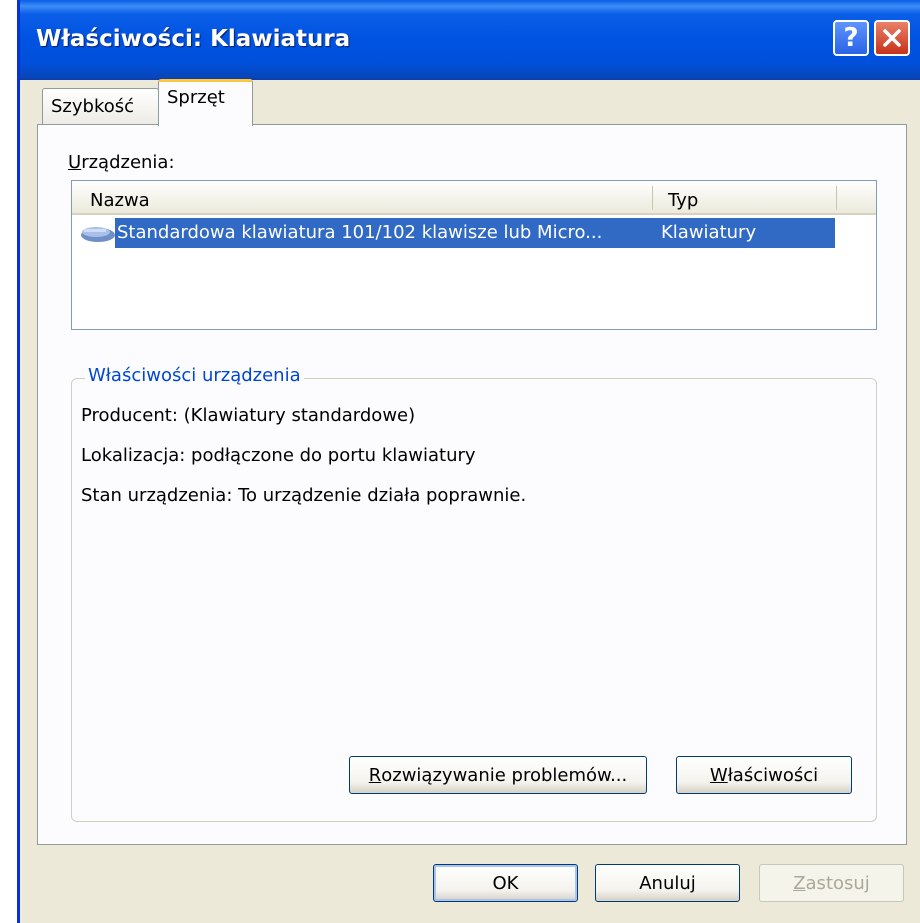  What do you see at coordinates (98, 234) in the screenshot?
I see `keyboard-icon` at bounding box center [98, 234].